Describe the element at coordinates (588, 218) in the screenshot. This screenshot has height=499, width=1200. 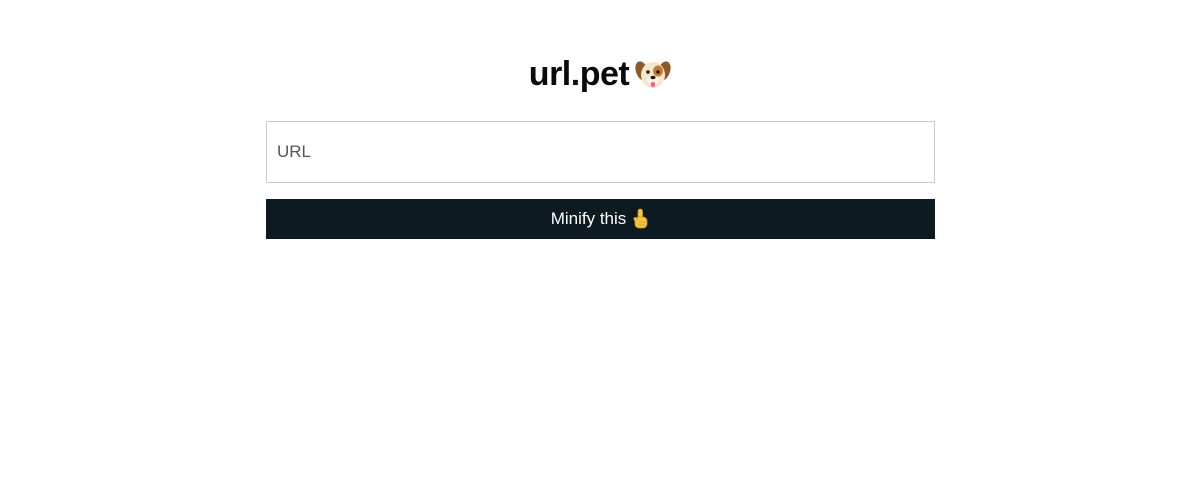
I see `minify-button-label: Minify this` at that location.